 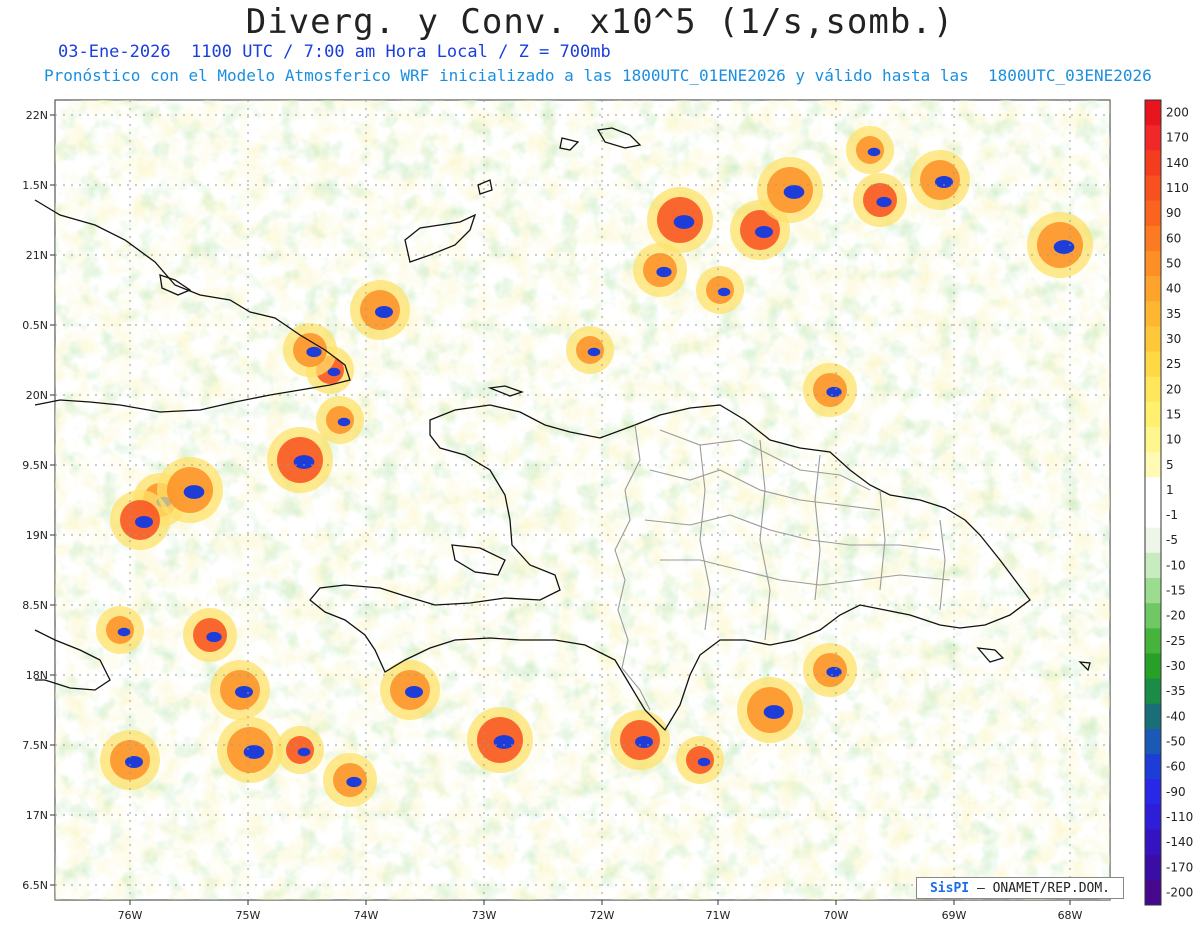 What do you see at coordinates (484, 915) in the screenshot?
I see `lon-label: 73W` at bounding box center [484, 915].